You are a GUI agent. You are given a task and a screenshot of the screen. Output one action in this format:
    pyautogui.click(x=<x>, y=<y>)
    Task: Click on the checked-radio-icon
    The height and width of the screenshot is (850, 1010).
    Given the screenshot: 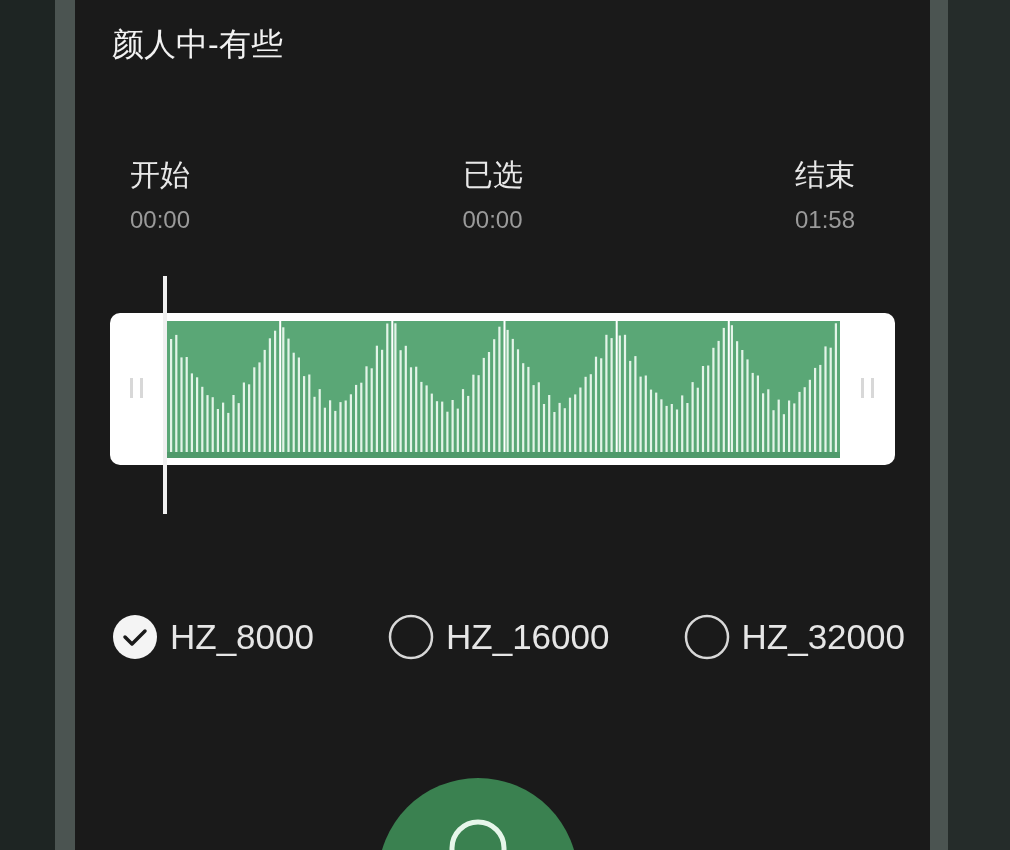 What is the action you would take?
    pyautogui.click(x=135, y=637)
    